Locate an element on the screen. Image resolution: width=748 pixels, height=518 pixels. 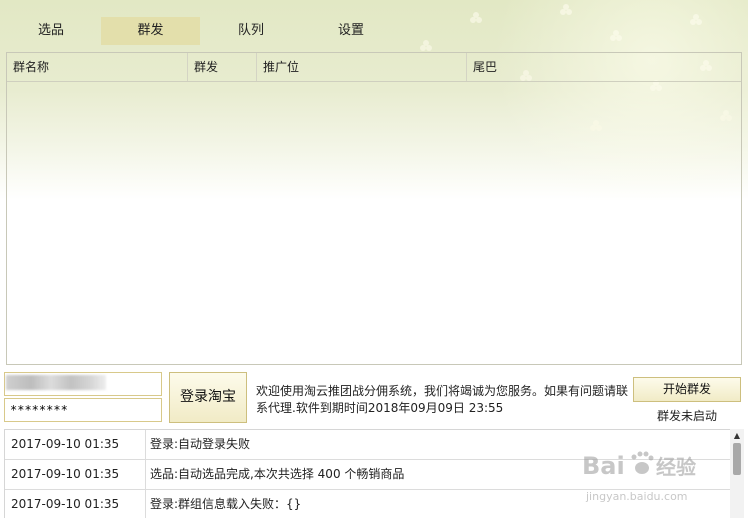
grid-header: 群名称 群发 推广位 尾巴 is located at coordinates (374, 67).